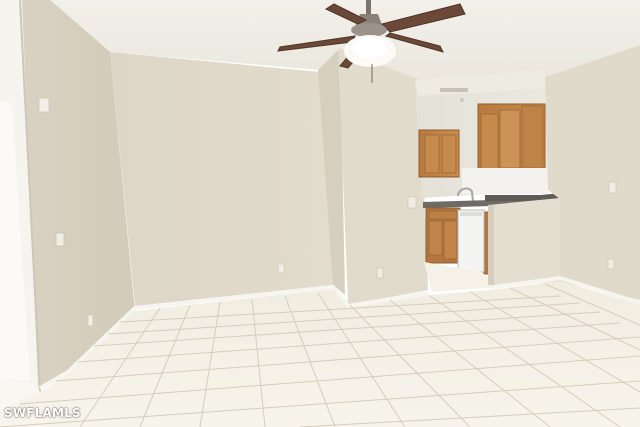 This screenshot has width=640, height=427. What do you see at coordinates (487, 181) in the screenshot?
I see `kitchen` at bounding box center [487, 181].